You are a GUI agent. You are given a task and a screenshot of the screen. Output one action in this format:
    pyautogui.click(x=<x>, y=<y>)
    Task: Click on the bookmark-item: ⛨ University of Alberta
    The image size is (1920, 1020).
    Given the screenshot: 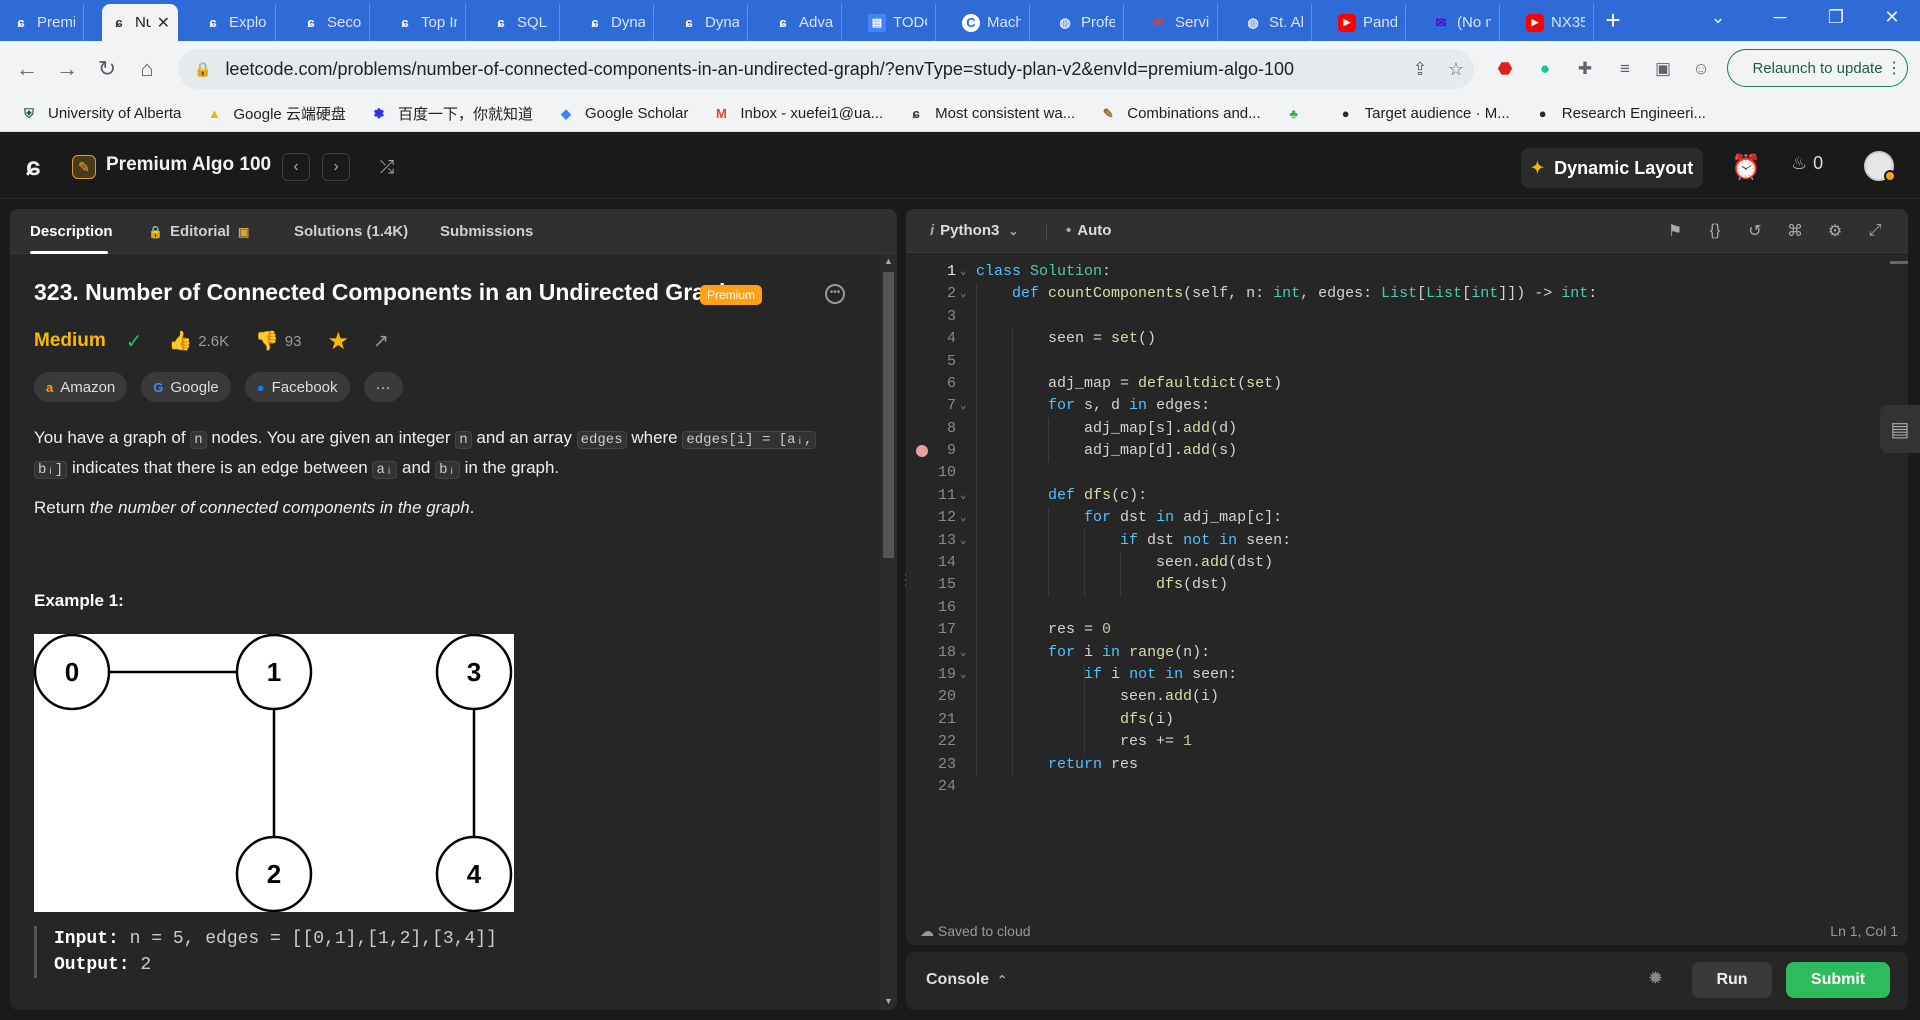 What is the action you would take?
    pyautogui.click(x=100, y=114)
    